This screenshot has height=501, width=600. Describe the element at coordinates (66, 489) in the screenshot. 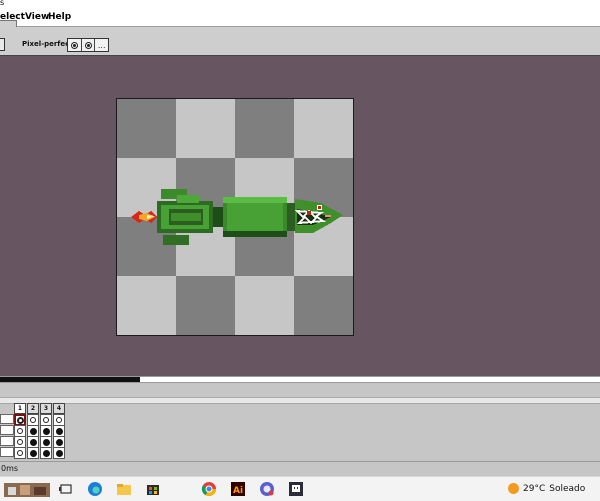

I see `task-view-icon` at that location.